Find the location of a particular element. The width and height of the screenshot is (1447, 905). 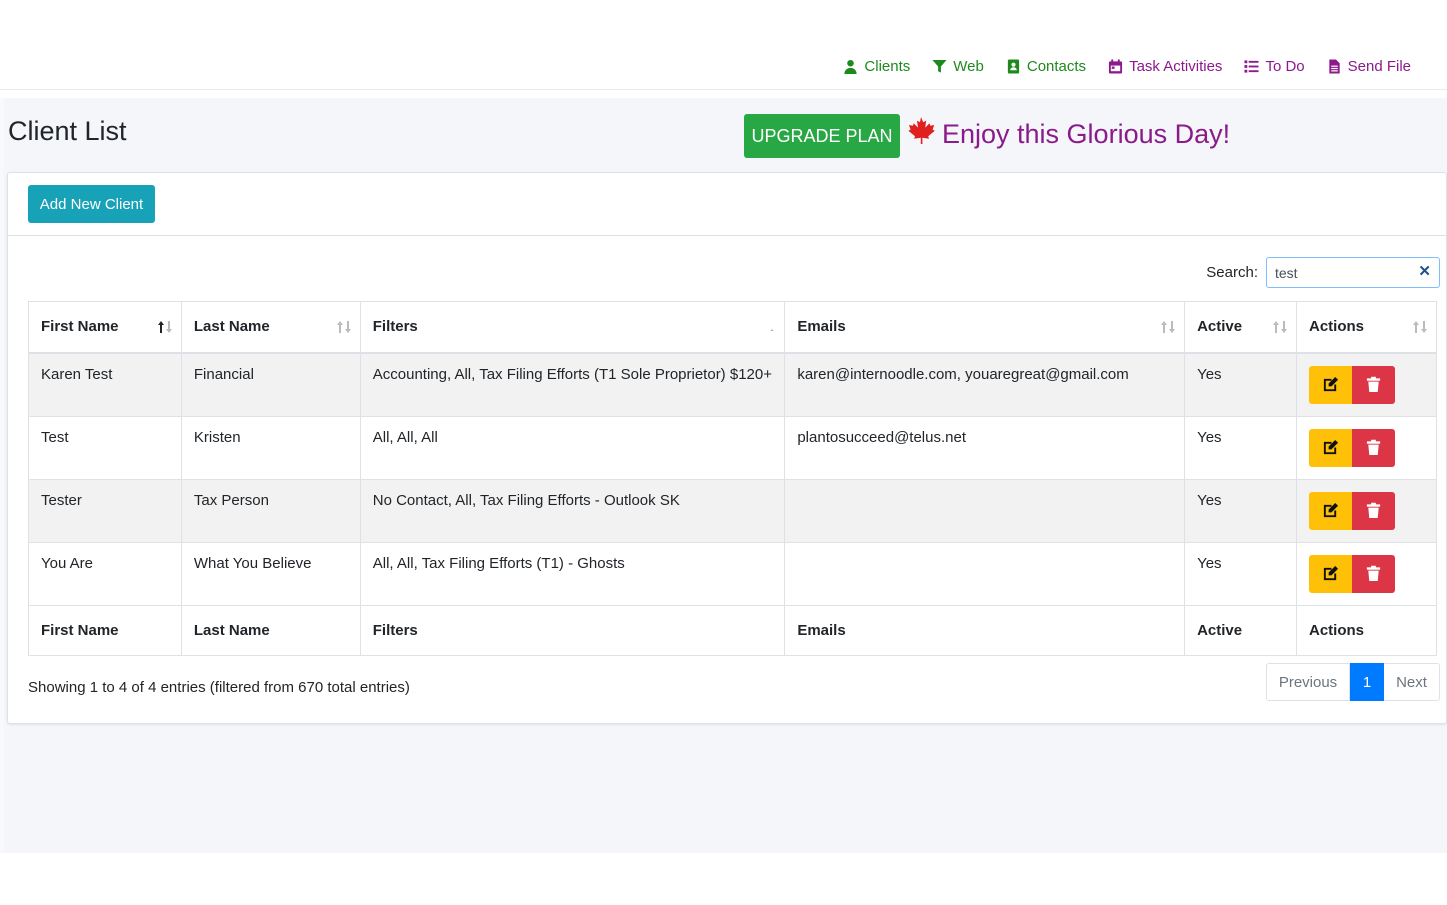

cell-filters: All, All, All is located at coordinates (572, 447).